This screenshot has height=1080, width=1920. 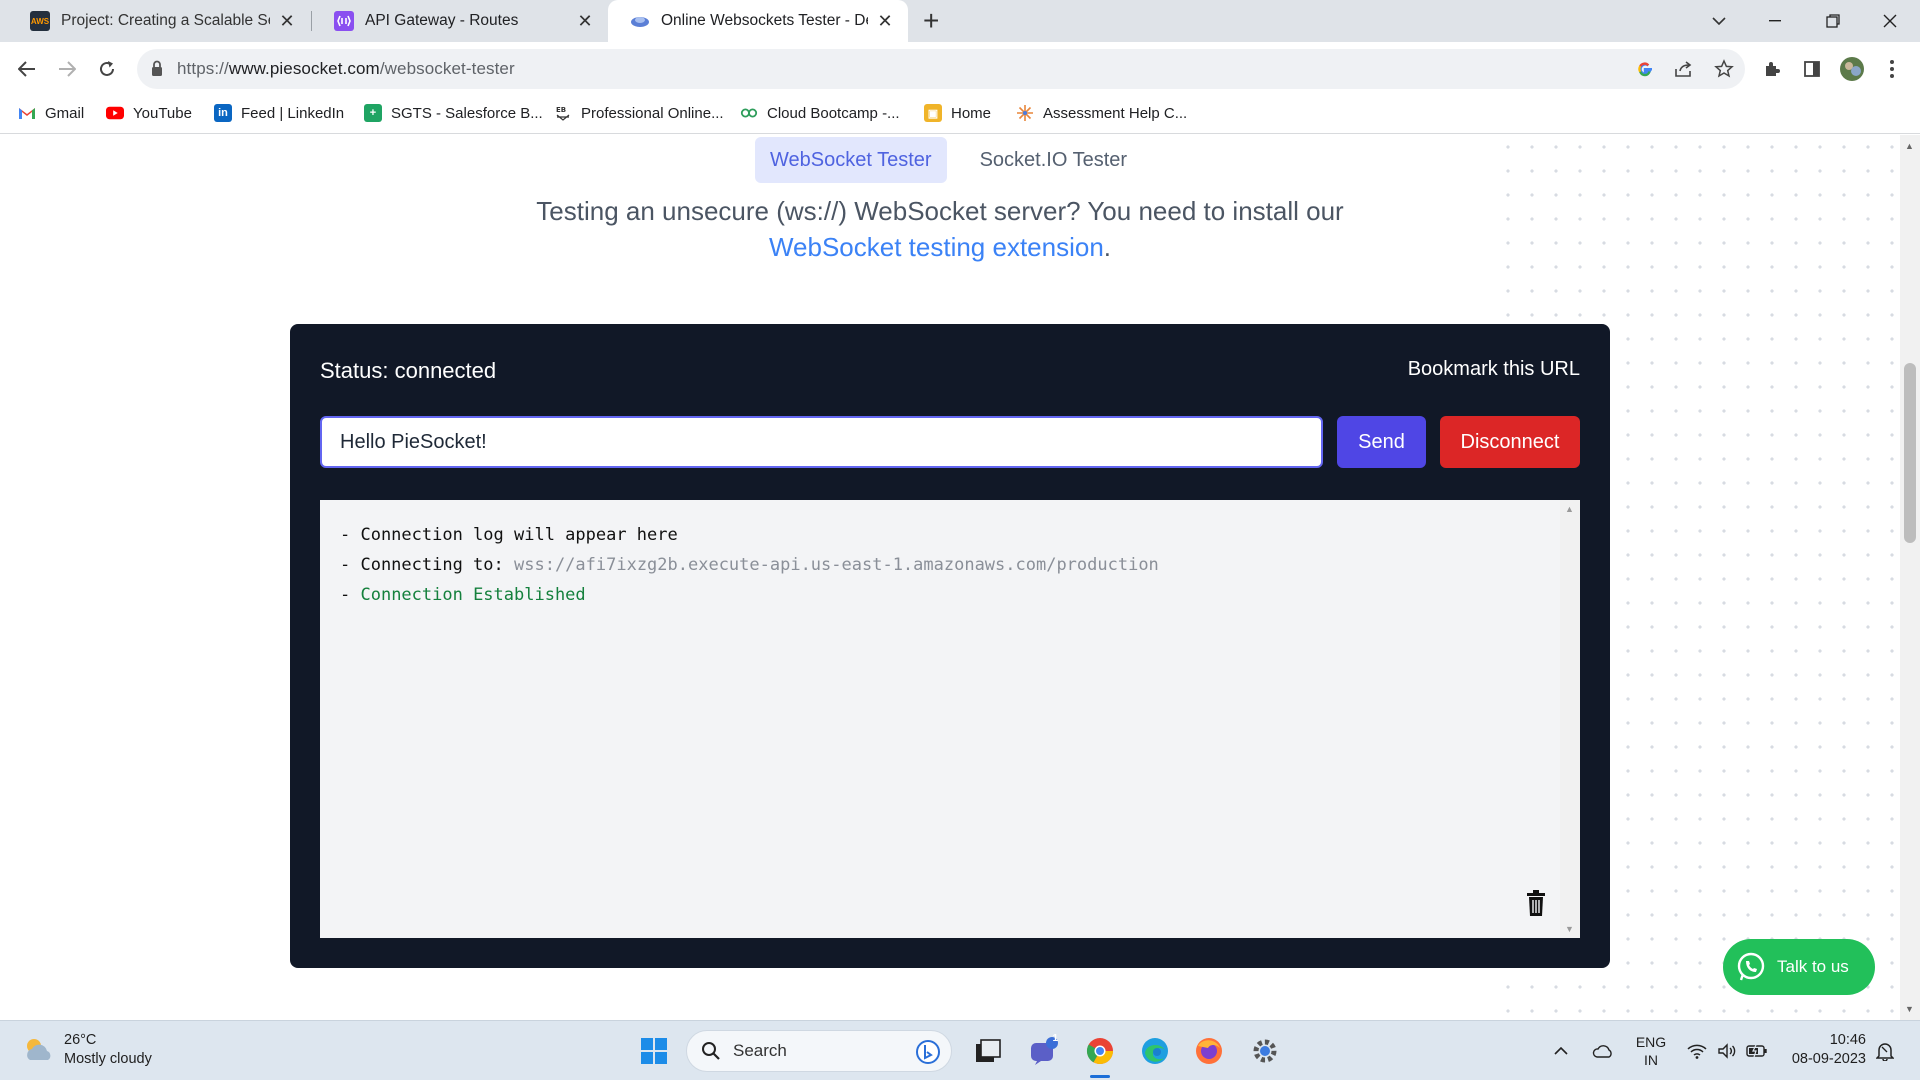 I want to click on bookmark-youtube: YouTube, so click(x=149, y=113).